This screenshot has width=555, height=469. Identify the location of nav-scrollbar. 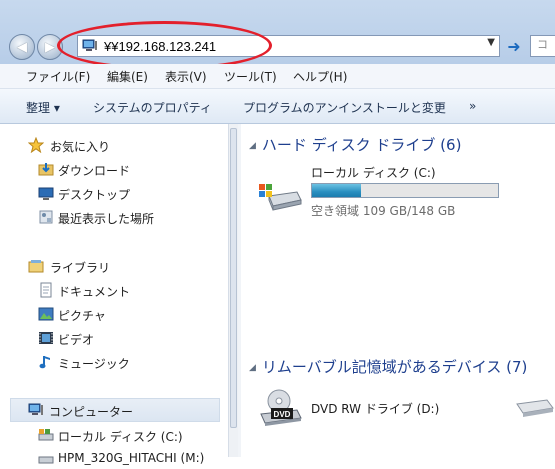
(233, 290).